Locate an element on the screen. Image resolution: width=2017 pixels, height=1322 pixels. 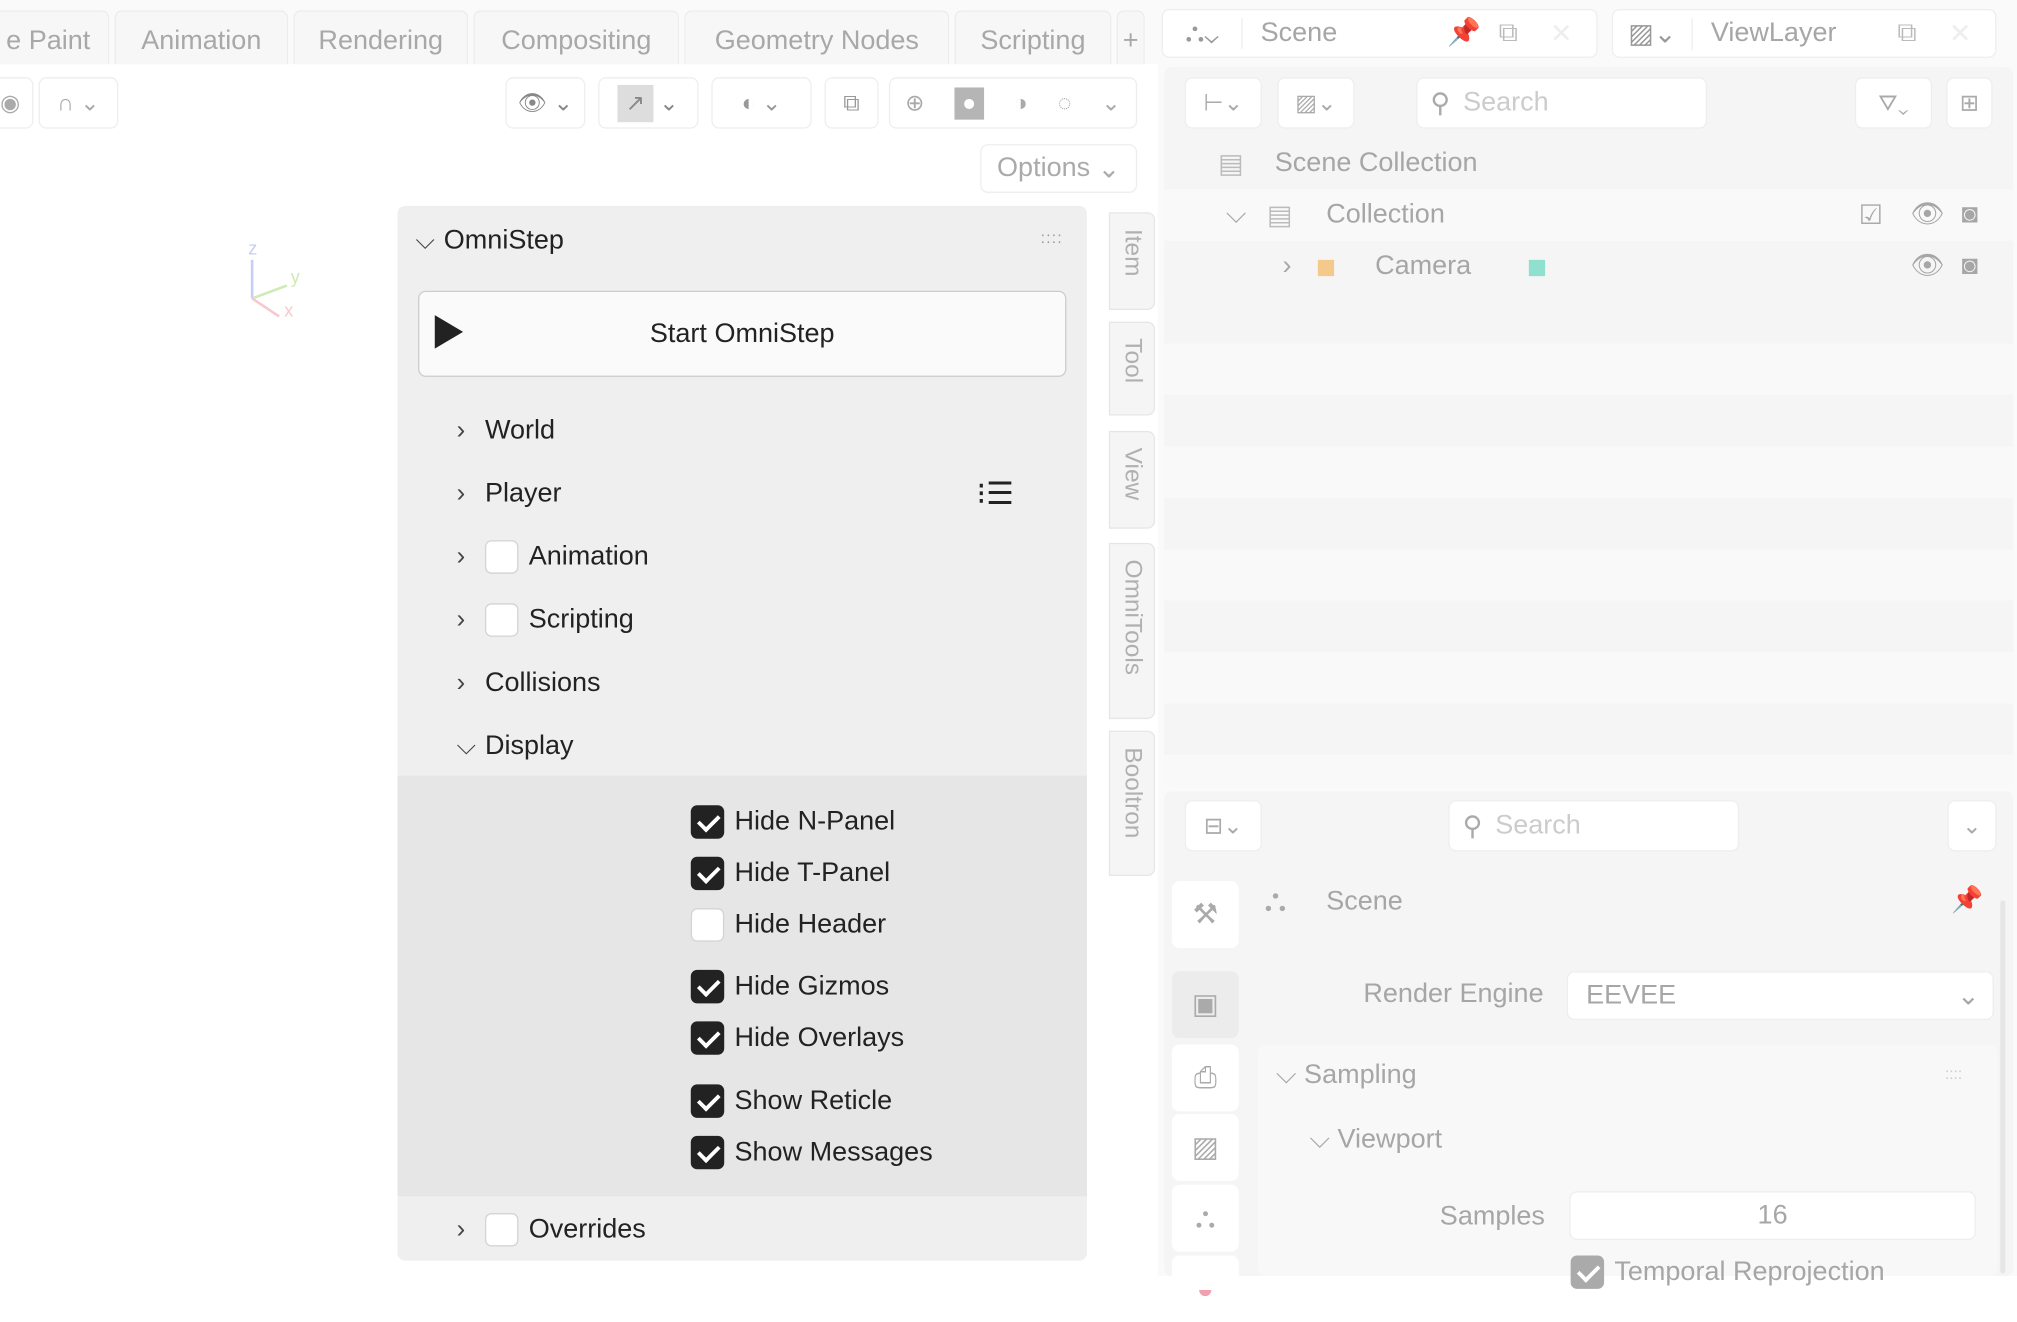
sidebar-tab-booltron: Booltron is located at coordinates (1132, 803).